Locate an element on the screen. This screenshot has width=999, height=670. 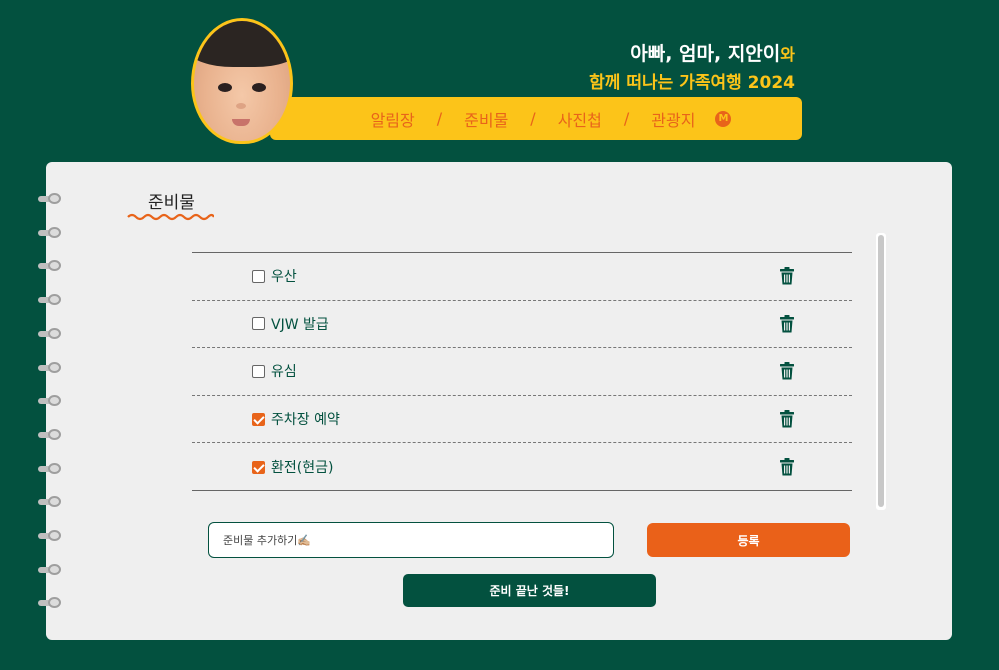
list-item: 환전(현금) is located at coordinates (522, 467).